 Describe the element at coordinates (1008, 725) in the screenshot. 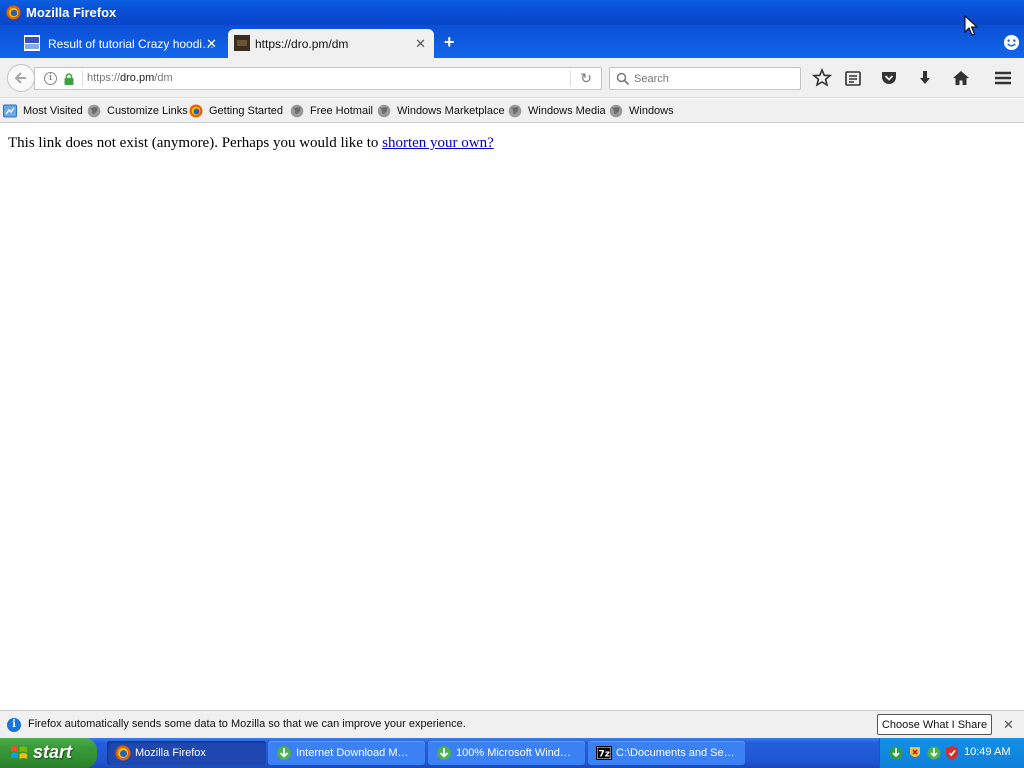

I see `close-icon: ✕` at that location.